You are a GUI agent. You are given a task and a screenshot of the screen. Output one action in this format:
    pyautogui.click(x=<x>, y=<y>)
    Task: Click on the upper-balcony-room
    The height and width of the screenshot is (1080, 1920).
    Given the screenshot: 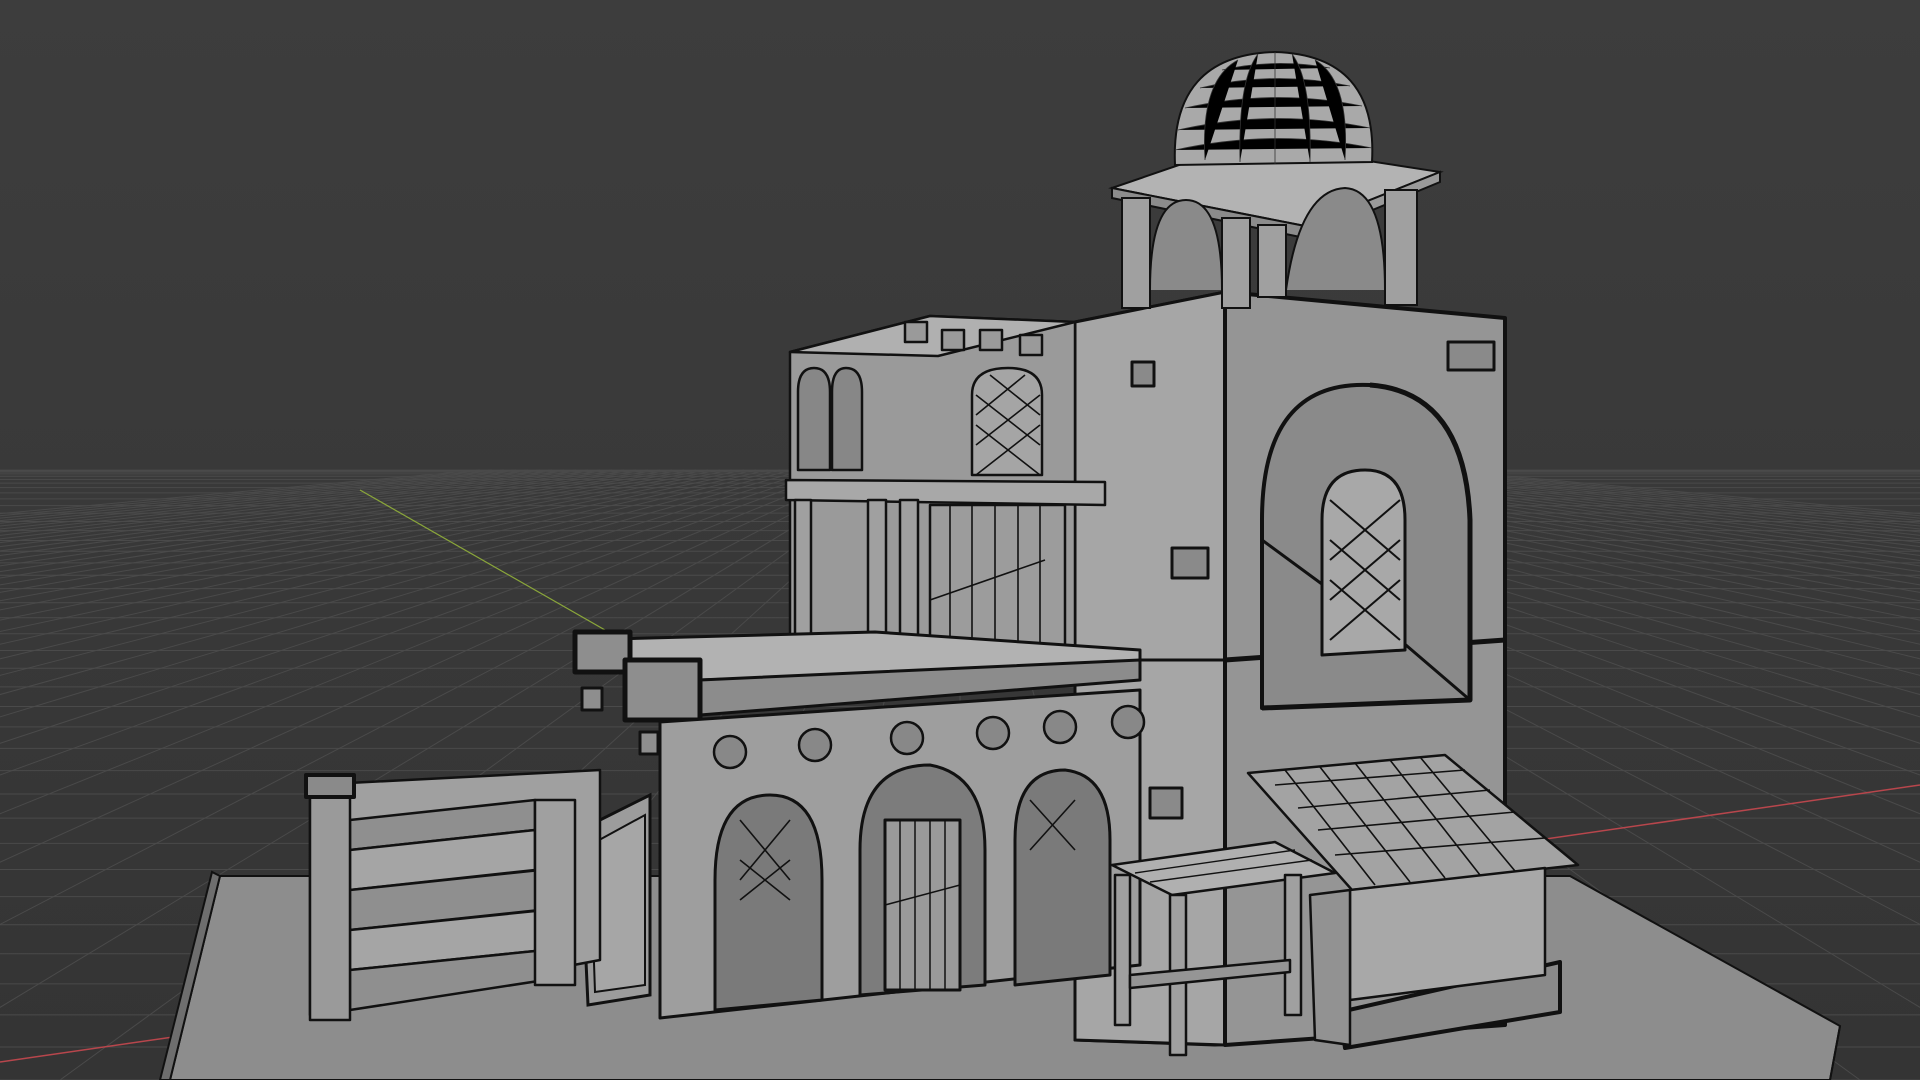 What is the action you would take?
    pyautogui.click(x=945, y=490)
    